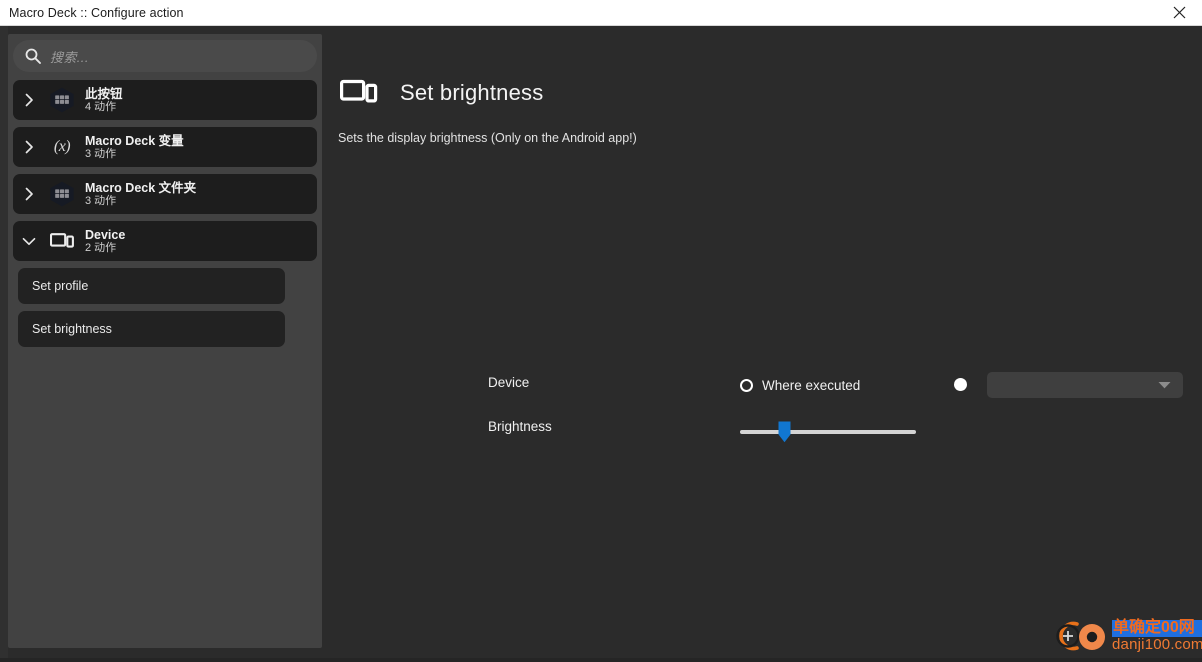 The width and height of the screenshot is (1202, 662). I want to click on tree-item-set-brightness: Set brightness, so click(151, 329).